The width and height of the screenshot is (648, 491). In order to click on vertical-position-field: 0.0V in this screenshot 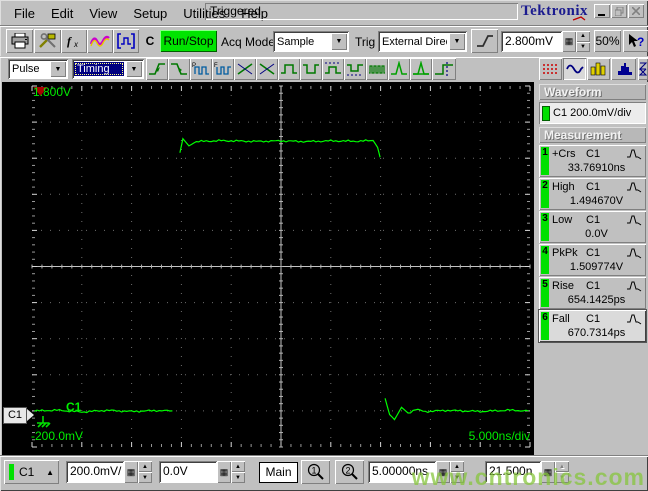, I will do `click(188, 472)`.